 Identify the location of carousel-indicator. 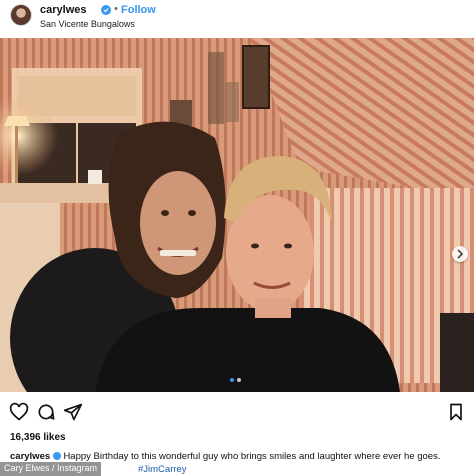
(238, 381).